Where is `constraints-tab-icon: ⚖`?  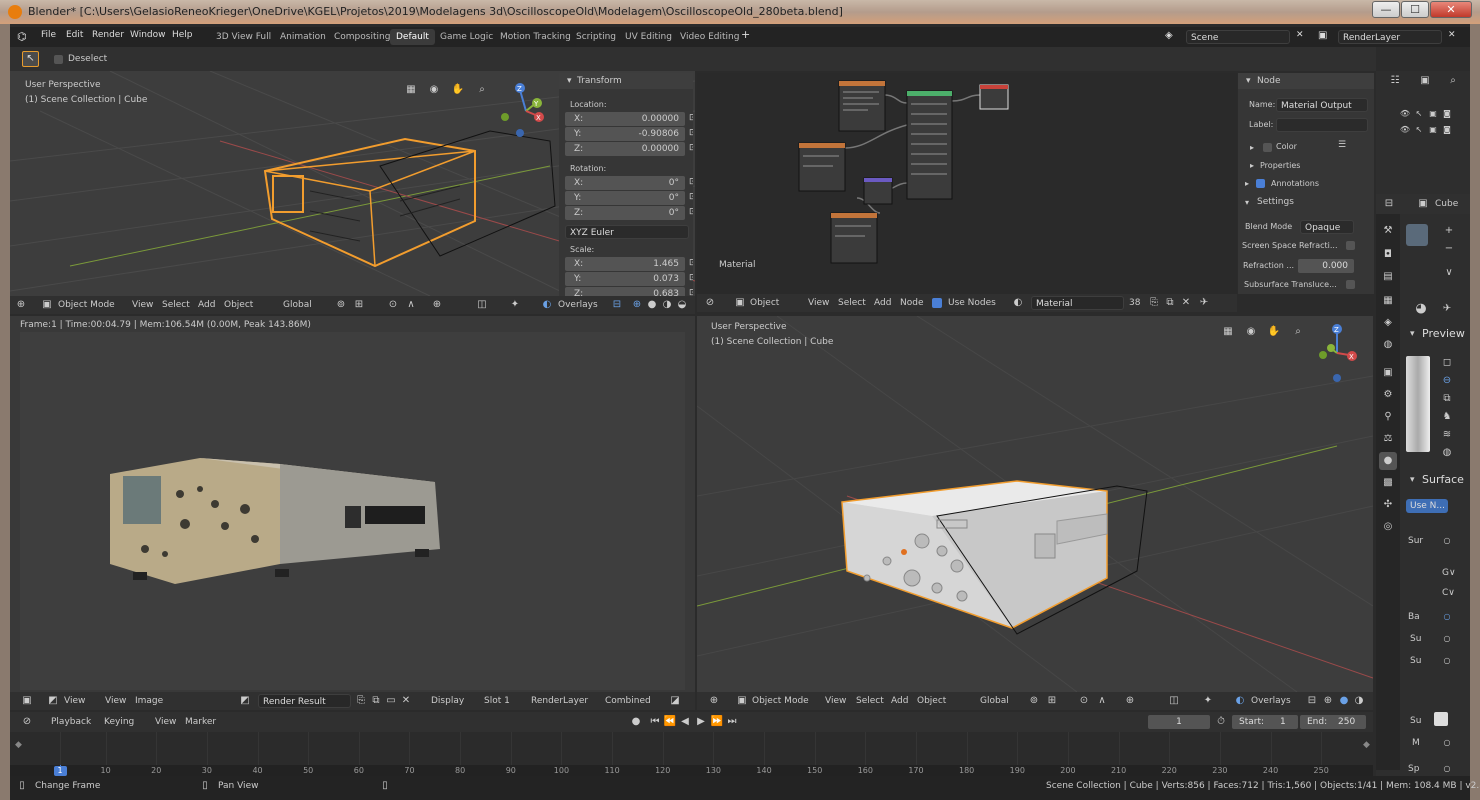 constraints-tab-icon: ⚖ is located at coordinates (1388, 439).